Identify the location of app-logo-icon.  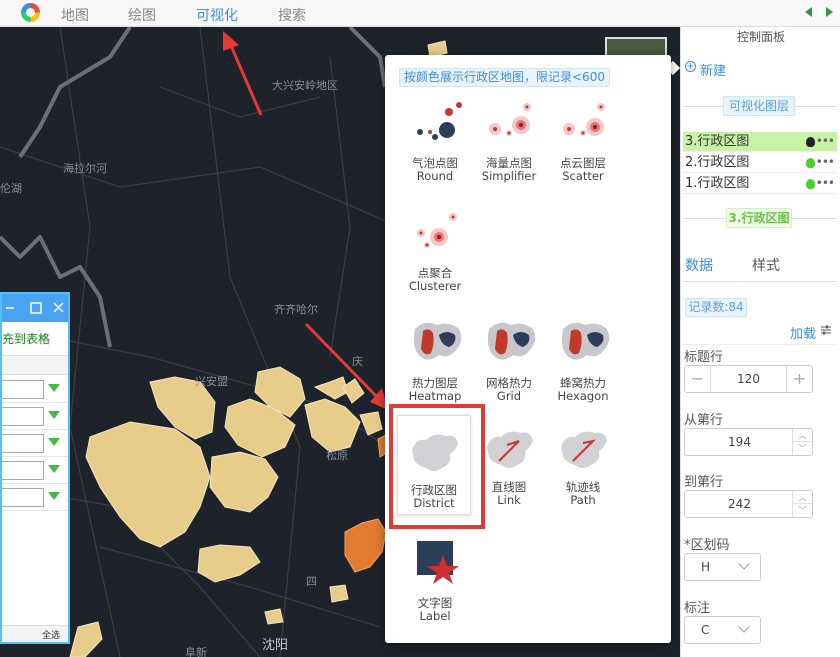
(30, 12).